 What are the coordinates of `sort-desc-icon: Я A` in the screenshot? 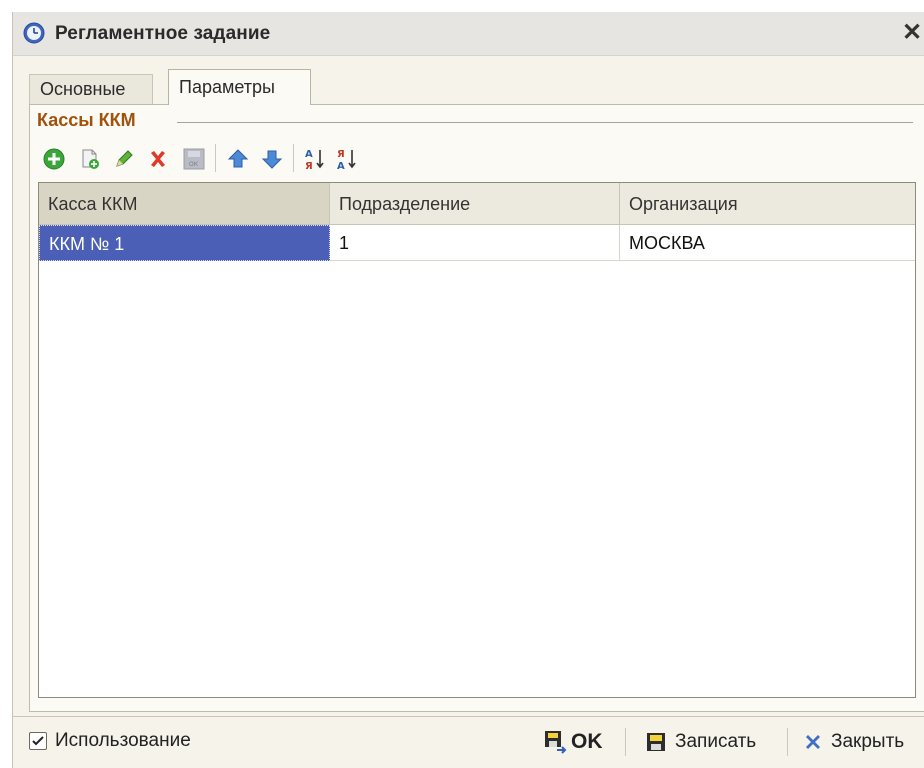 It's located at (348, 159).